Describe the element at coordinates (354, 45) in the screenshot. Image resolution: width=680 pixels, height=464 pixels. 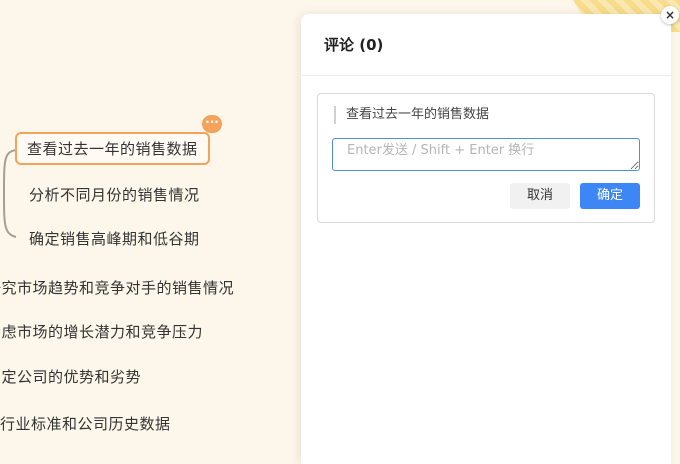
I see `panel-title: 评论 (0)` at that location.